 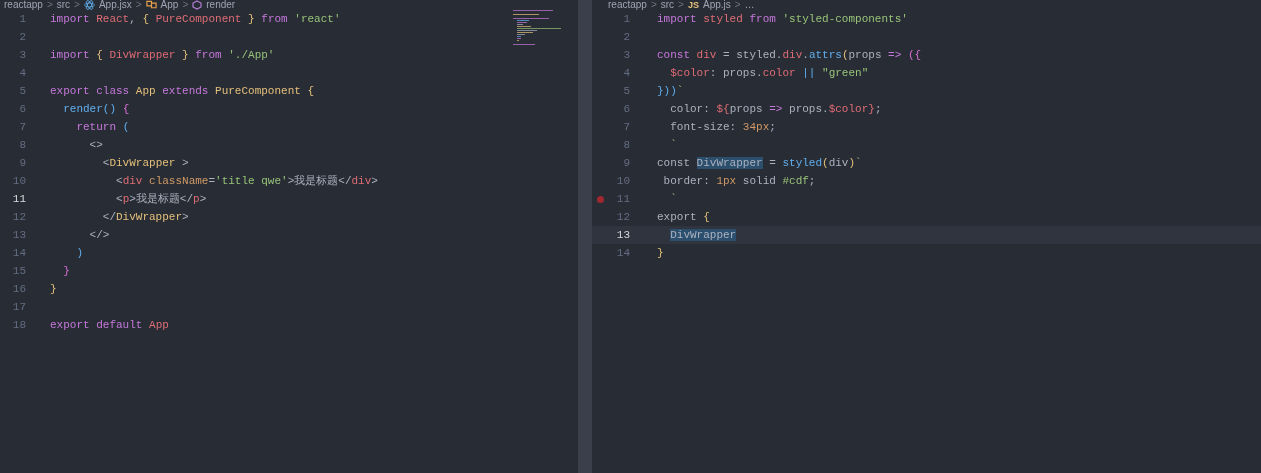 What do you see at coordinates (169, 5) in the screenshot?
I see `breadcrumb-item: App` at bounding box center [169, 5].